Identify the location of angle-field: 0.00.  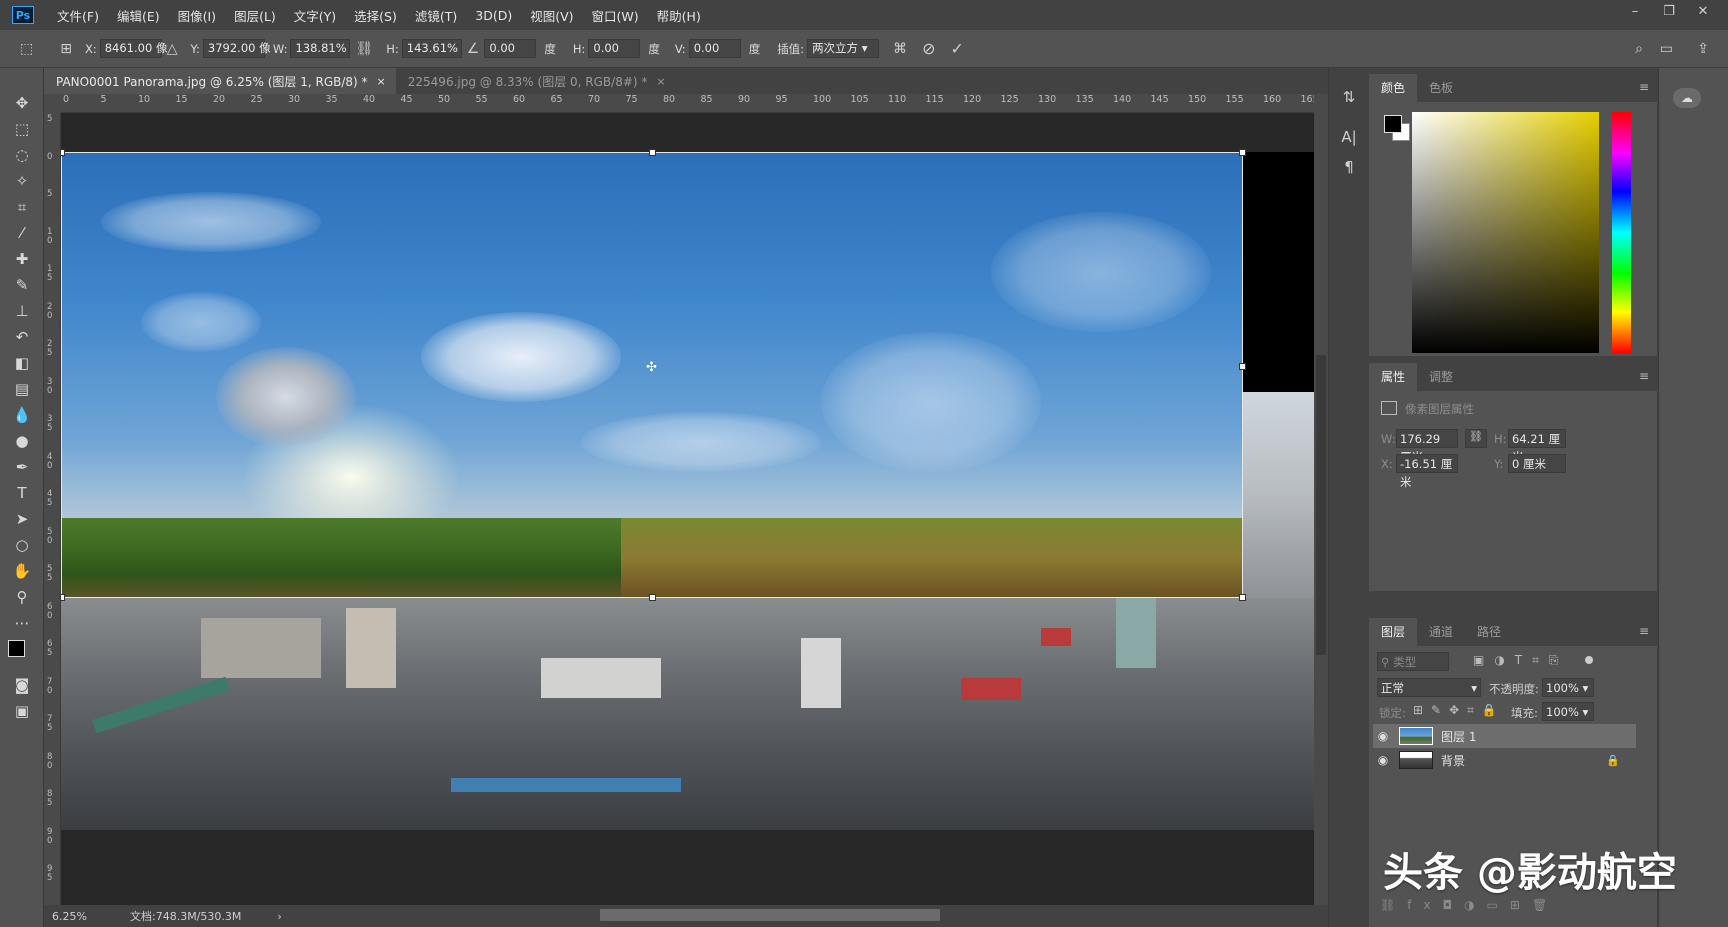
(510, 48).